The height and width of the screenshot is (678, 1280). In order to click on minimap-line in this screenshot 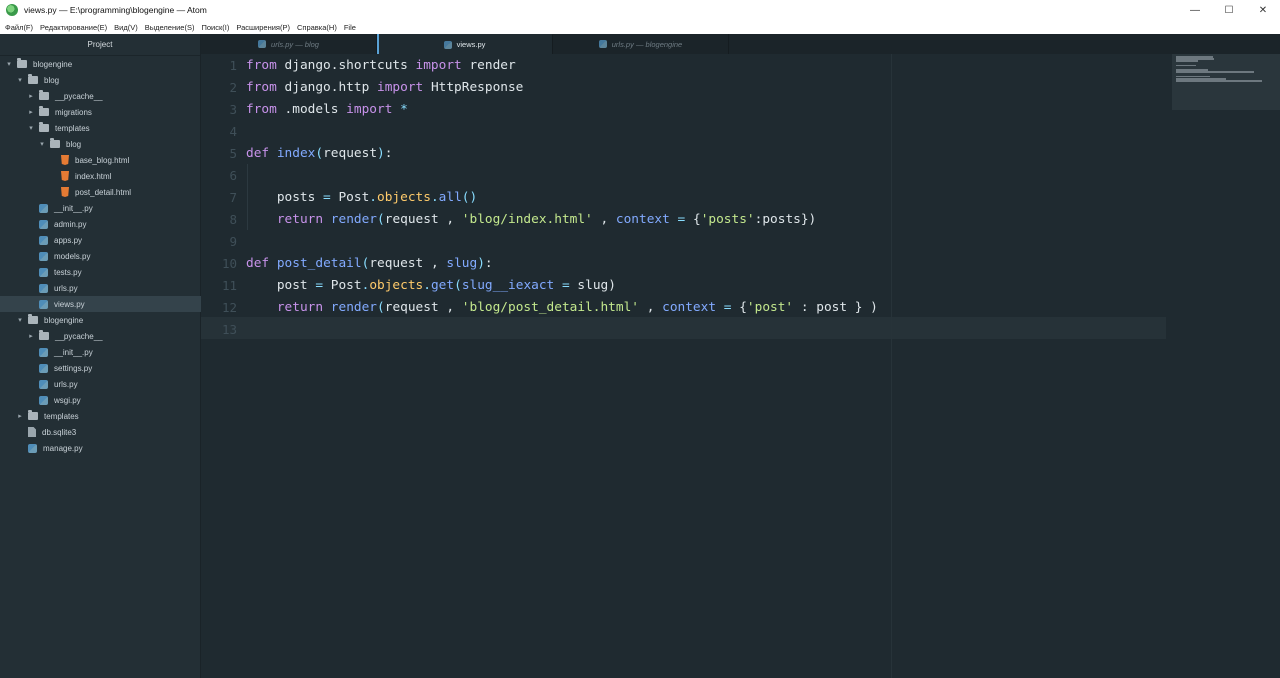, I will do `click(1219, 81)`.